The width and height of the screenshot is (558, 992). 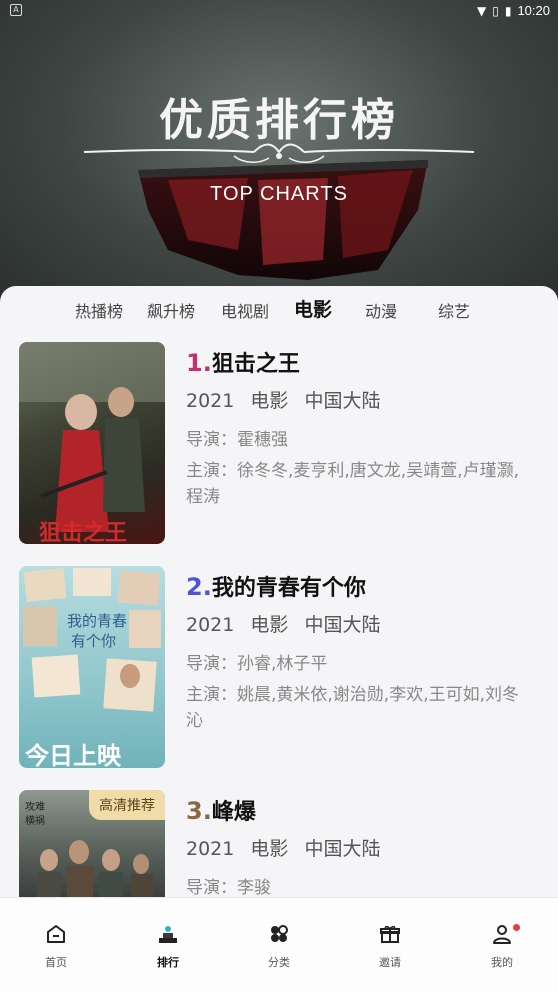 I want to click on wifi-icon: ▼, so click(x=482, y=10).